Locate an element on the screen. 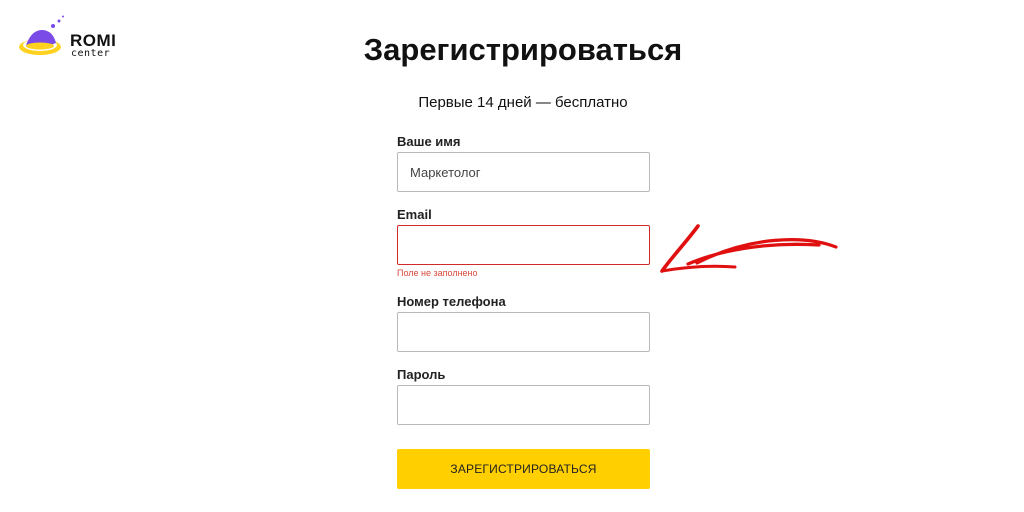  name-field is located at coordinates (523, 172).